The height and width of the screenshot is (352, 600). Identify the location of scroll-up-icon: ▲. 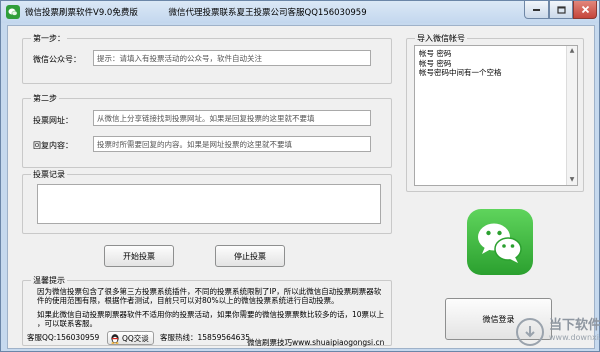
(572, 51).